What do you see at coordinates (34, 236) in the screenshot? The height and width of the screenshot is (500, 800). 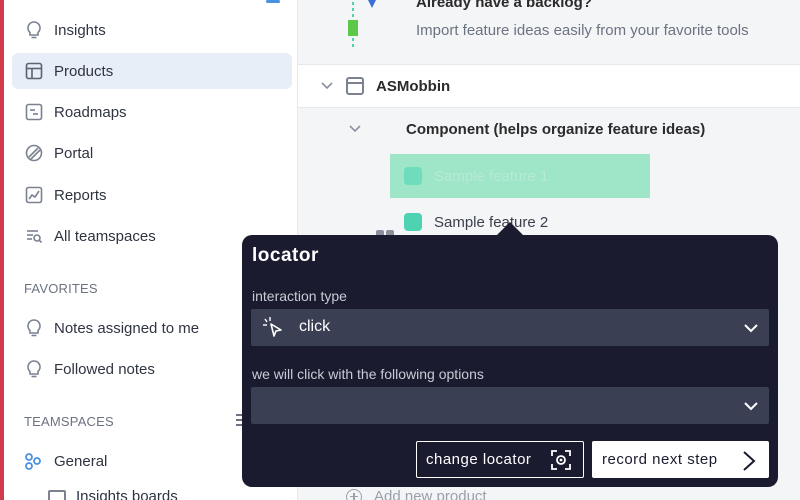 I see `list-search-icon` at bounding box center [34, 236].